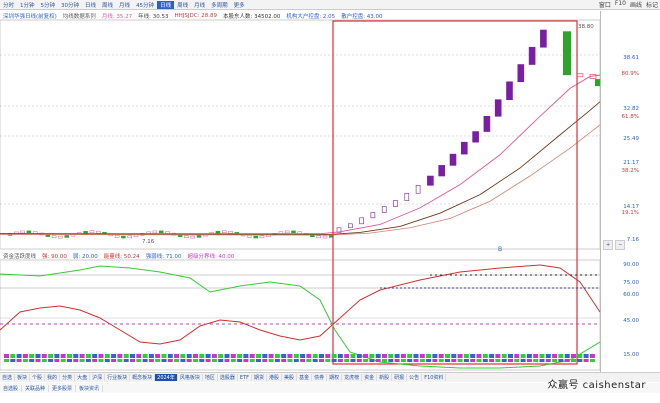  I want to click on toolbar-item: F10, so click(620, 4).